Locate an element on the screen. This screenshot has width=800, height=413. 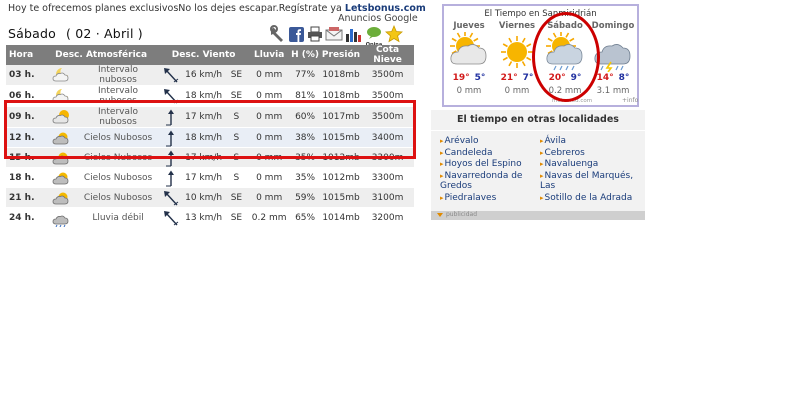
cloud-sun-icon is located at coordinates (61, 178).